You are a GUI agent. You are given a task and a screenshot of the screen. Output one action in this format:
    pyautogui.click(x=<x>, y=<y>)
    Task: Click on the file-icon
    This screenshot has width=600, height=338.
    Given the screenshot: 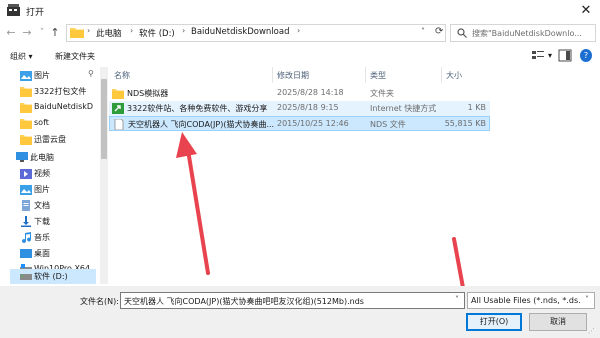 What is the action you would take?
    pyautogui.click(x=119, y=124)
    